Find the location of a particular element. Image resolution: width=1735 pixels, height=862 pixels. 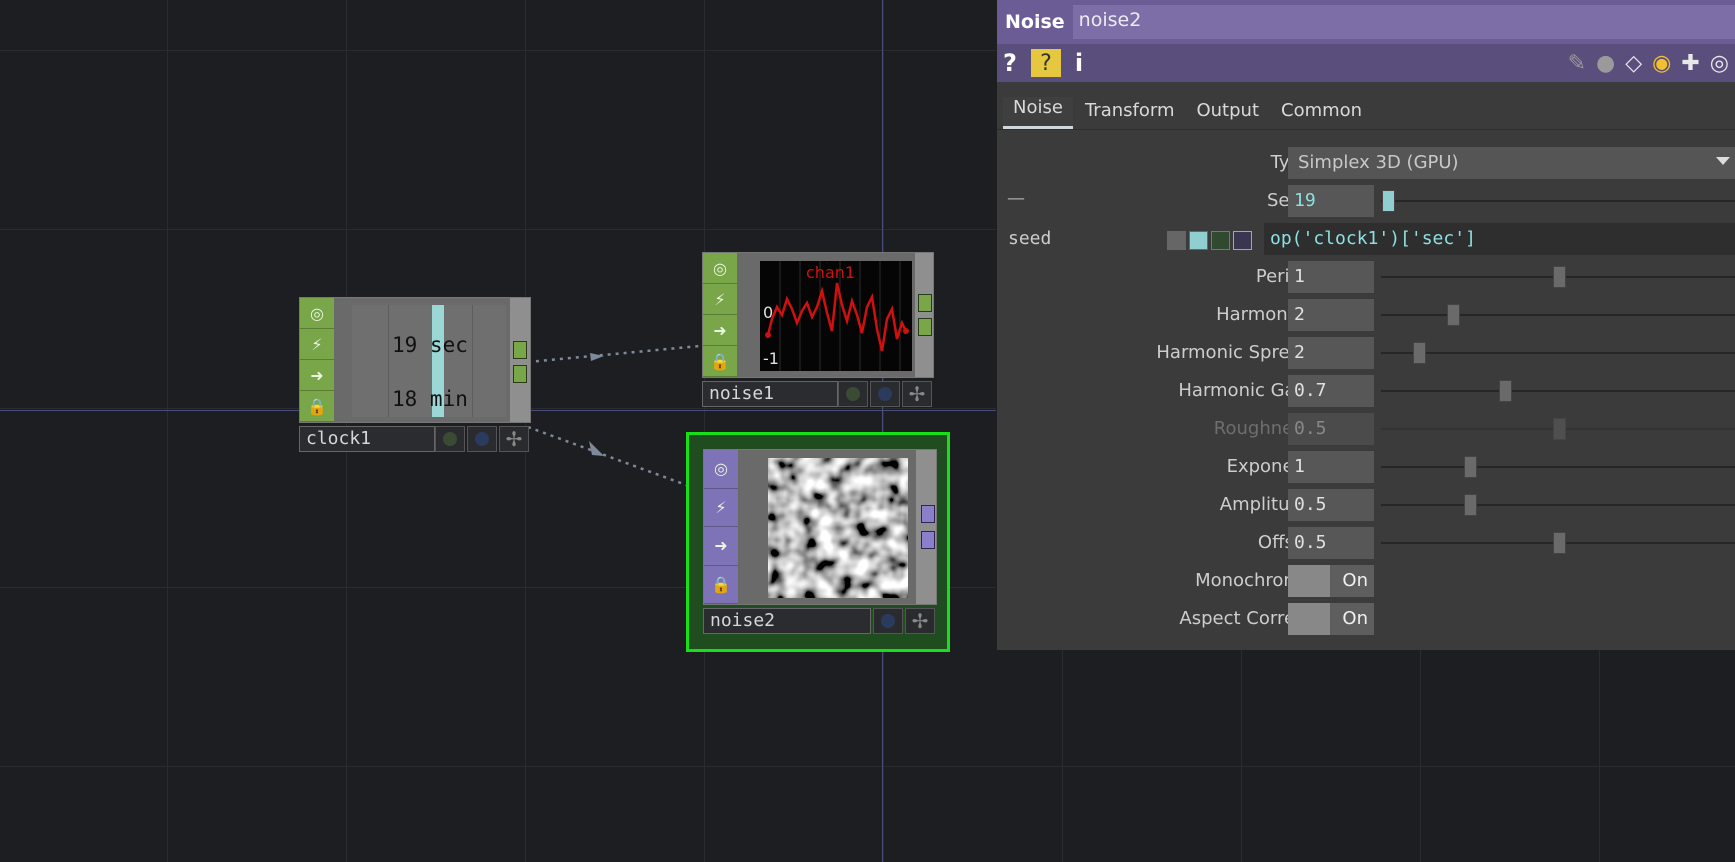

info-icon: i is located at coordinates (1079, 63).